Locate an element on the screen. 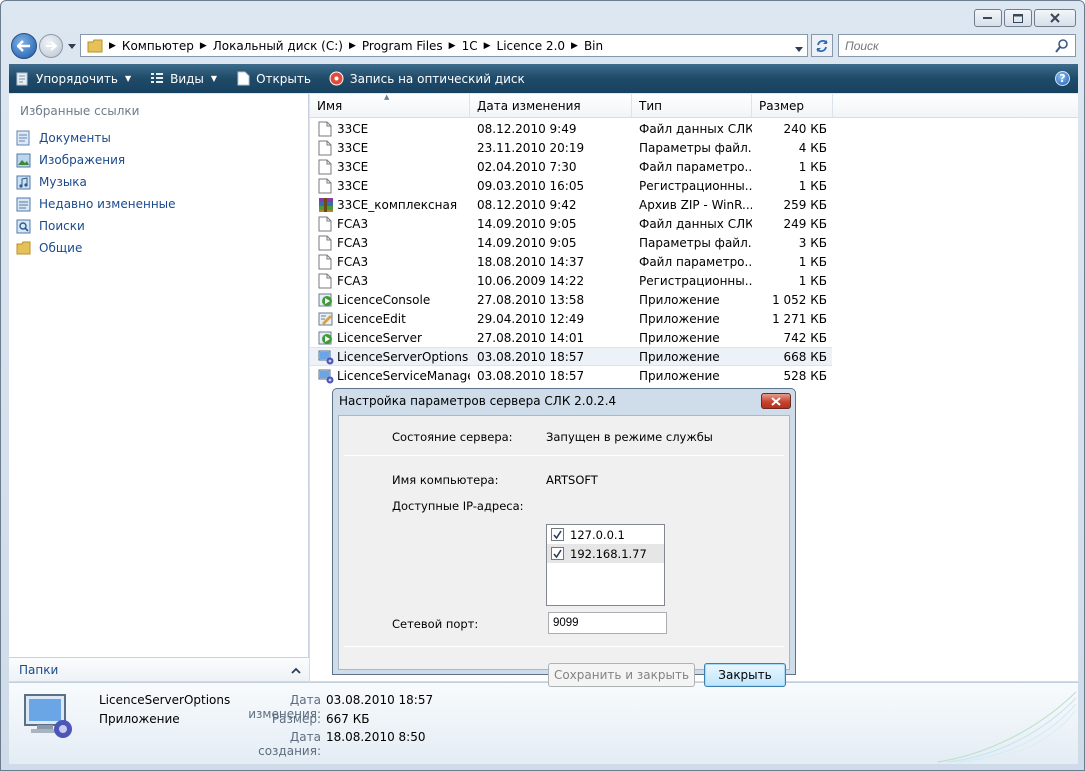 Image resolution: width=1085 pixels, height=771 pixels. file-size: 742 КБ is located at coordinates (805, 337).